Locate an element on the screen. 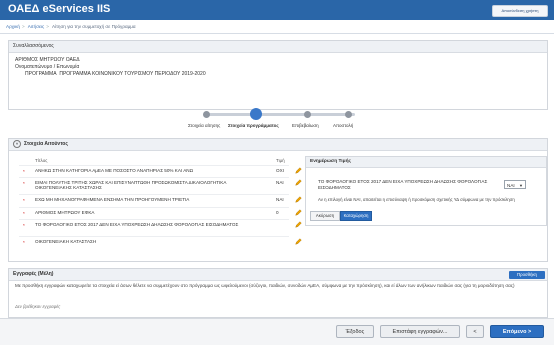 Image resolution: width=554 pixels, height=345 pixels. table-row: * ΟΙΚΟΓΕΝΕΙΑΚΗ ΚΑΤΑΣΤΑΣΗ is located at coordinates (160, 241).